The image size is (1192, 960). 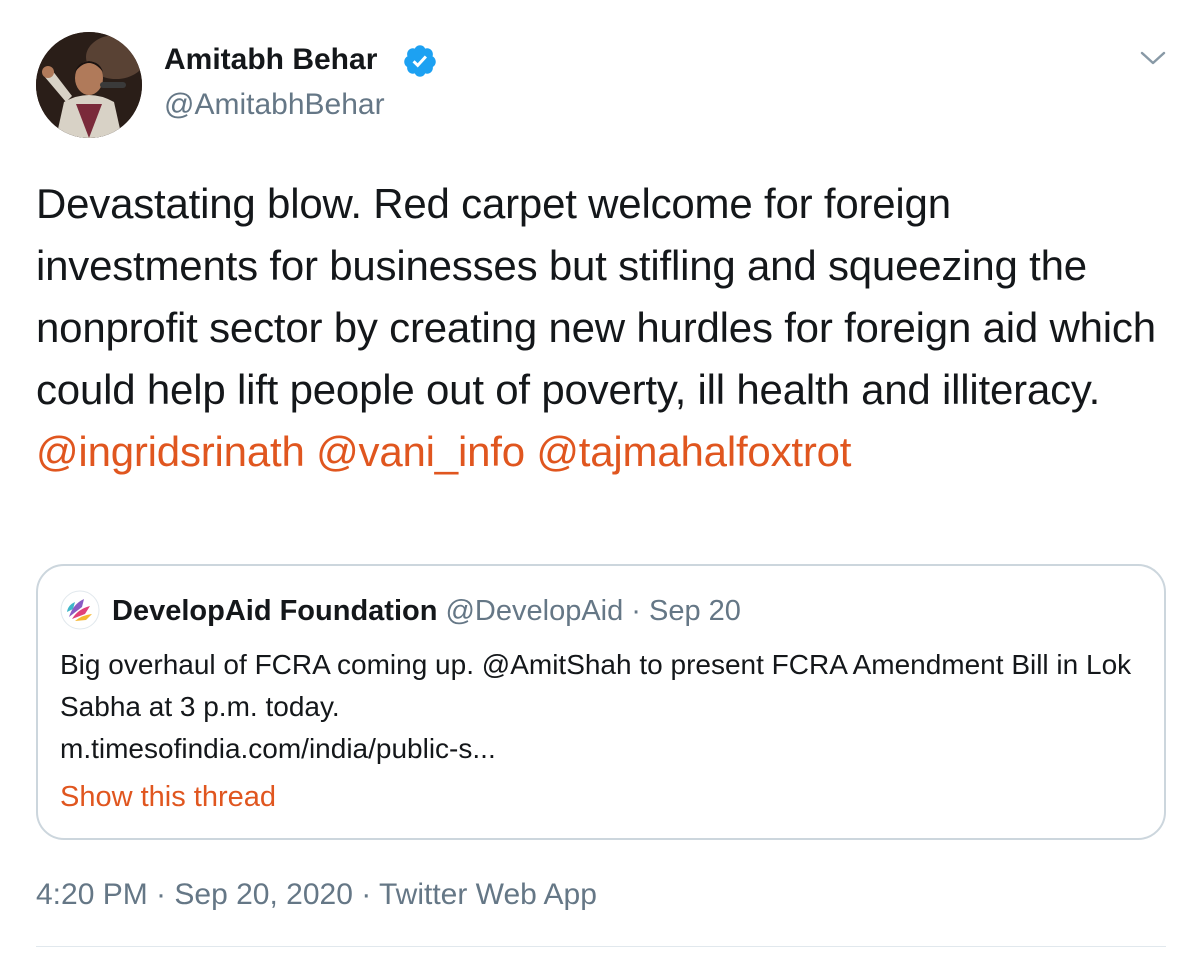 I want to click on show-thread-link: Show this thread, so click(x=168, y=797).